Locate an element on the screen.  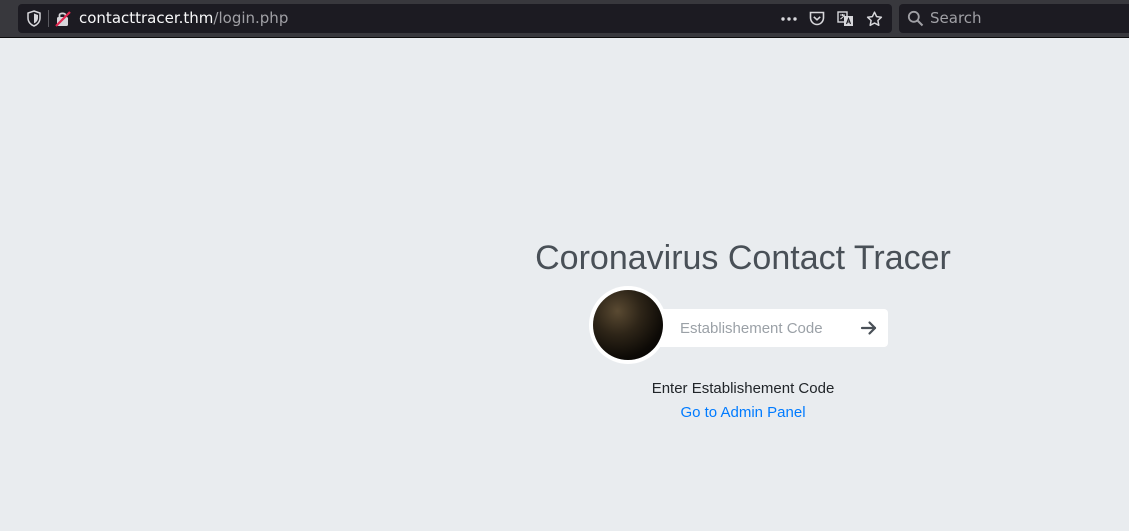
url-text: contacttracer.thm/login.php is located at coordinates (183, 18).